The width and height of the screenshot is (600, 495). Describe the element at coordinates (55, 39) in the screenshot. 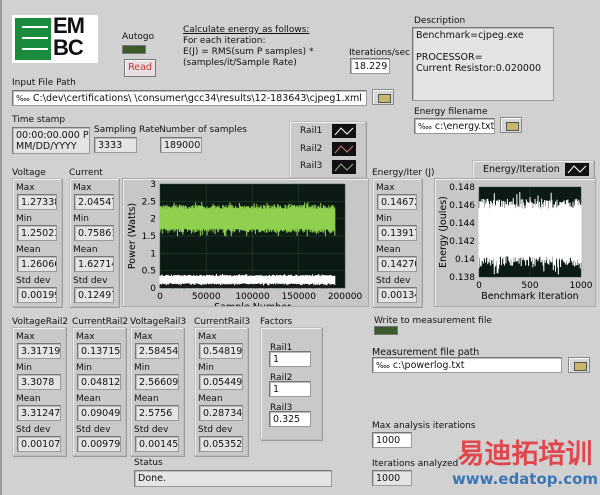

I see `embc-logo: EM BC` at that location.